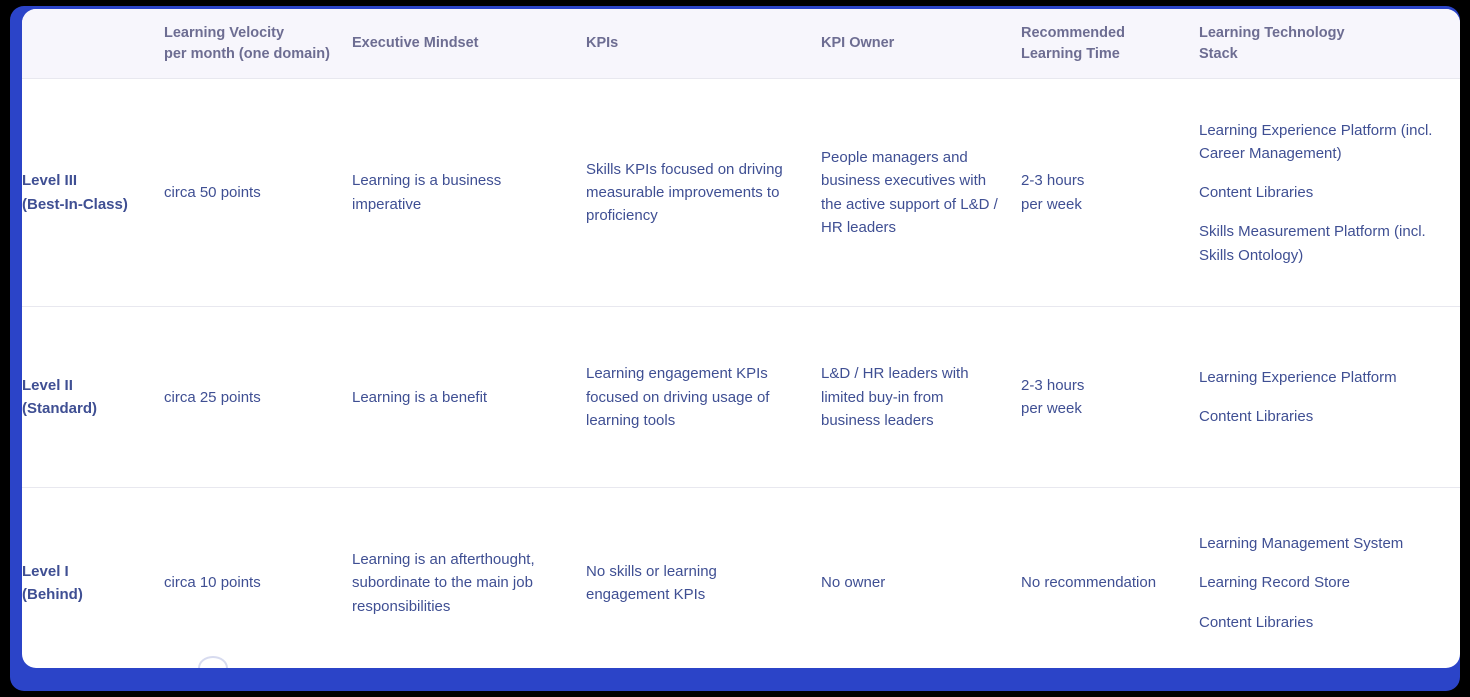 The width and height of the screenshot is (1470, 697). Describe the element at coordinates (258, 397) in the screenshot. I see `cell-learning-velocity: circa 25 points` at that location.